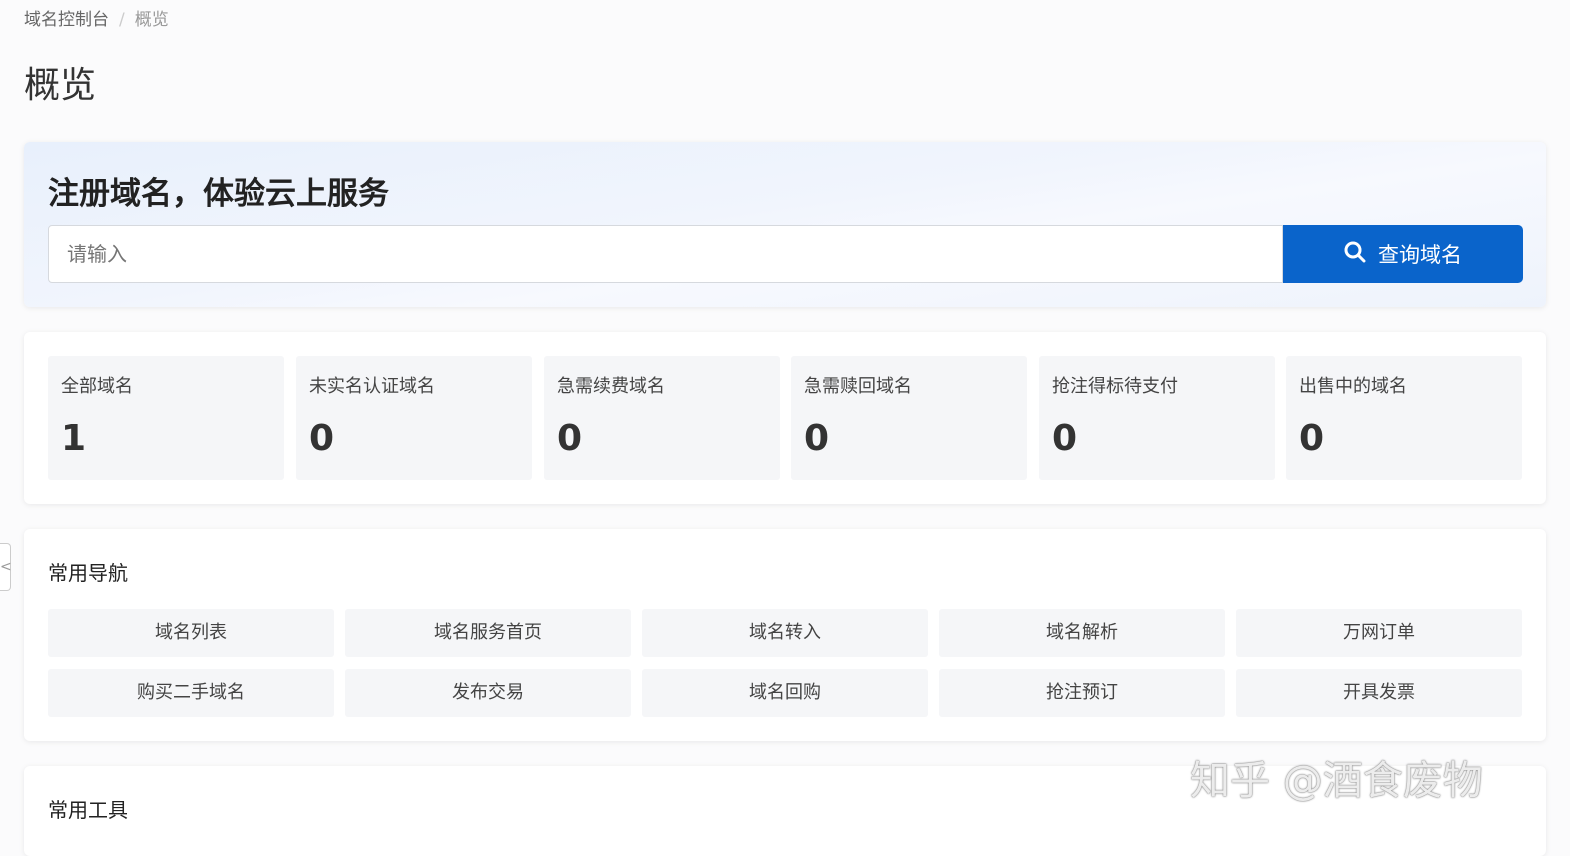 The width and height of the screenshot is (1570, 856). What do you see at coordinates (66, 20) in the screenshot?
I see `breadcrumb-root-link: 域名控制台` at bounding box center [66, 20].